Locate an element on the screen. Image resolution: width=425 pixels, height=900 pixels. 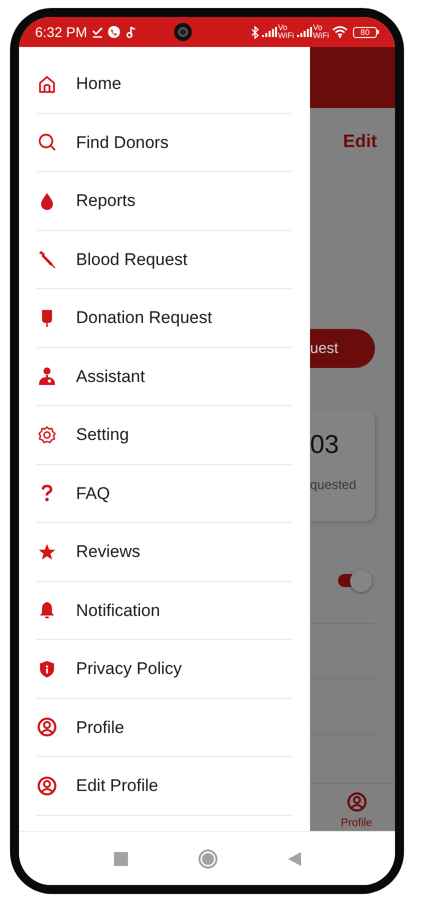
status-time: 6:32 PM is located at coordinates (61, 32).